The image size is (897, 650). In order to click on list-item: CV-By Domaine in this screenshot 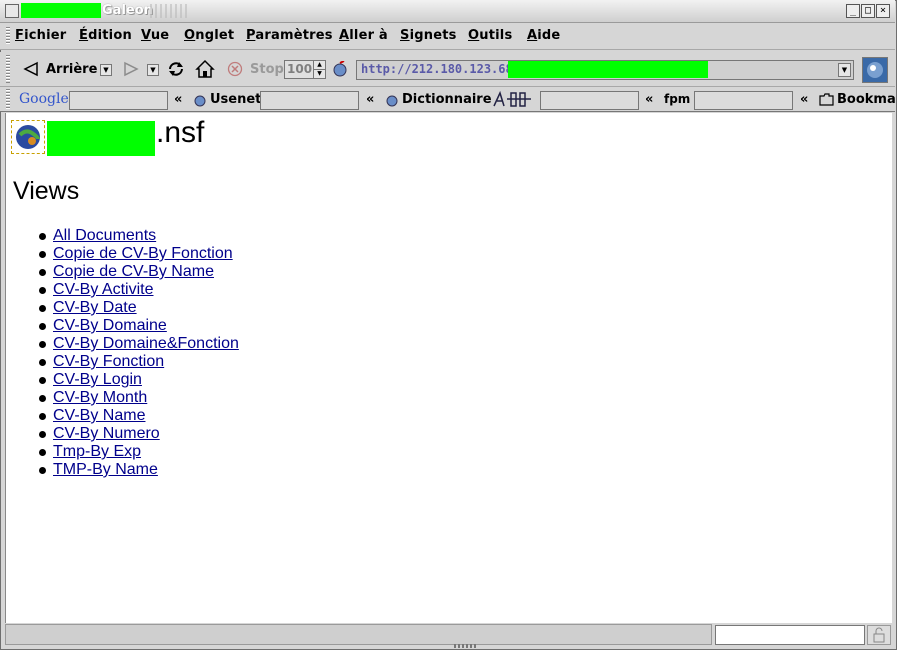, I will do `click(126, 326)`.